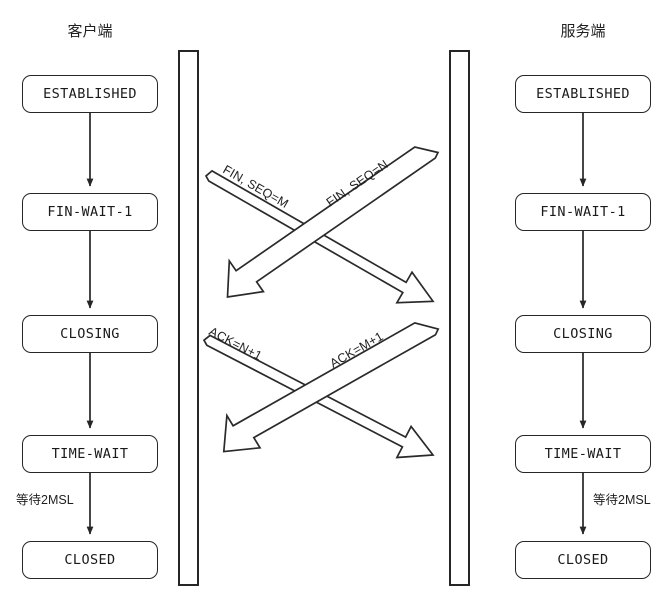  I want to click on column-title-server: 服务端, so click(583, 31).